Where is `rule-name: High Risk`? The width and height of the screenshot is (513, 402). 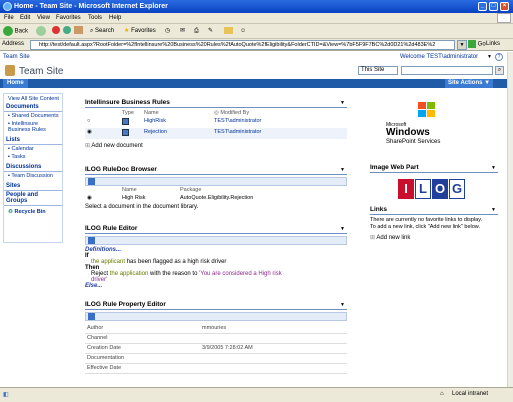 rule-name: High Risk is located at coordinates (149, 198).